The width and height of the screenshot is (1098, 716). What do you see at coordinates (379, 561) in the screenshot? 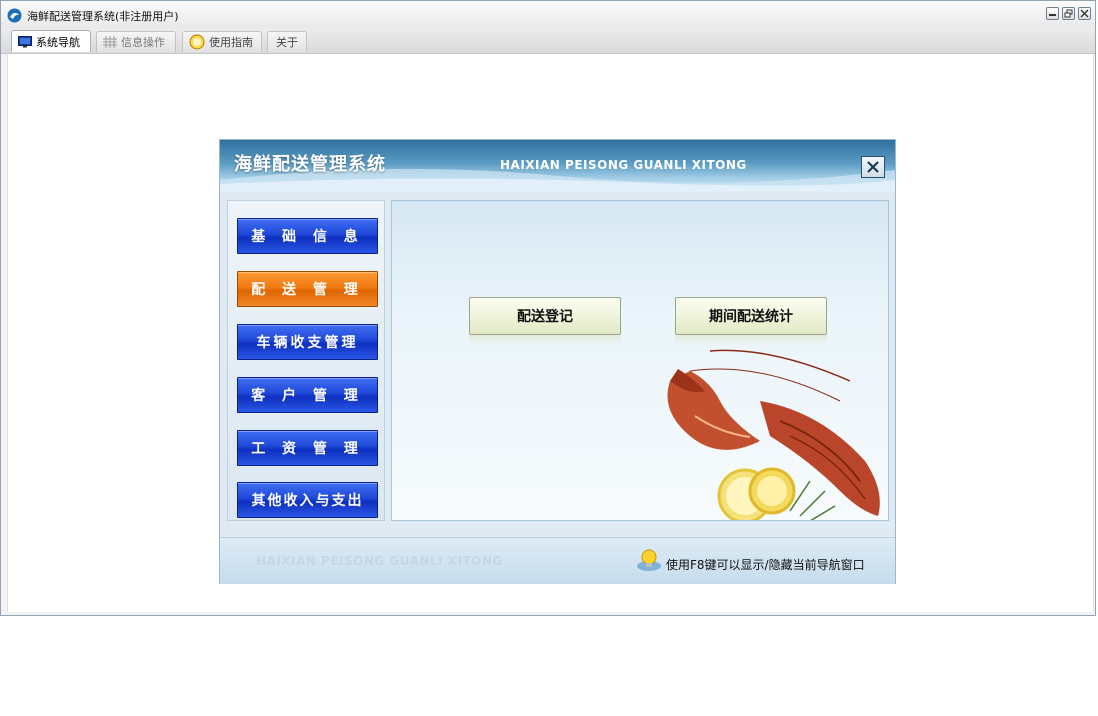
I see `footer-watermark-text: HAIXIAN PEISONG GUANLI XITONG` at bounding box center [379, 561].